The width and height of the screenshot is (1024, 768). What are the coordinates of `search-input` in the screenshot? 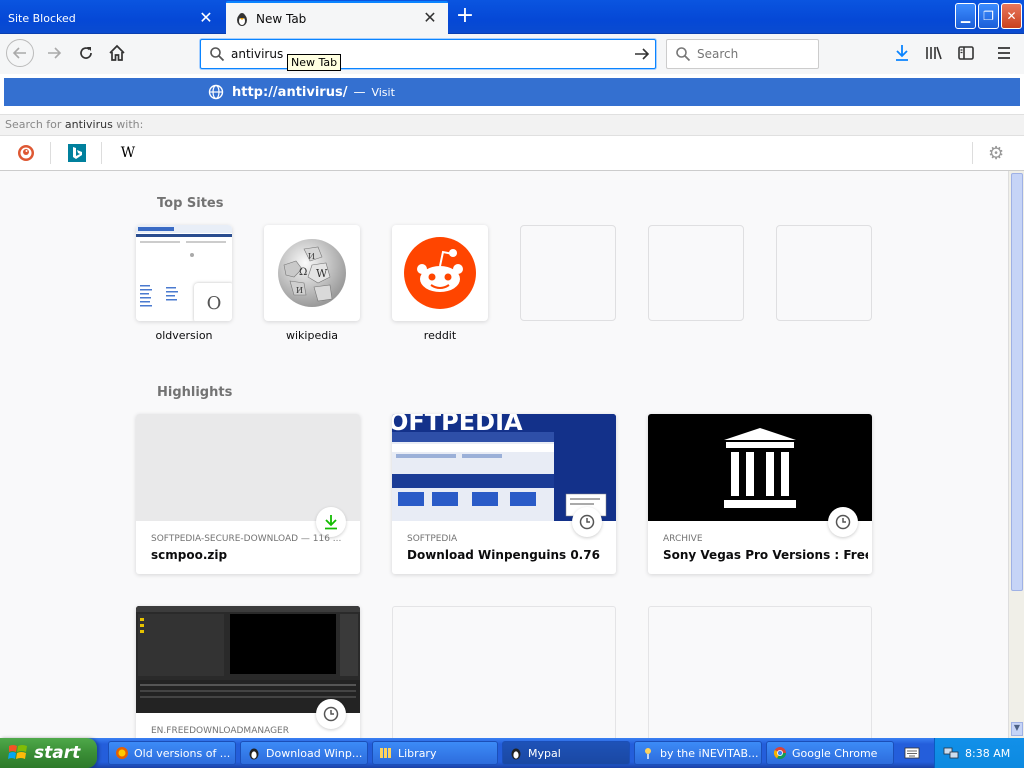 It's located at (757, 54).